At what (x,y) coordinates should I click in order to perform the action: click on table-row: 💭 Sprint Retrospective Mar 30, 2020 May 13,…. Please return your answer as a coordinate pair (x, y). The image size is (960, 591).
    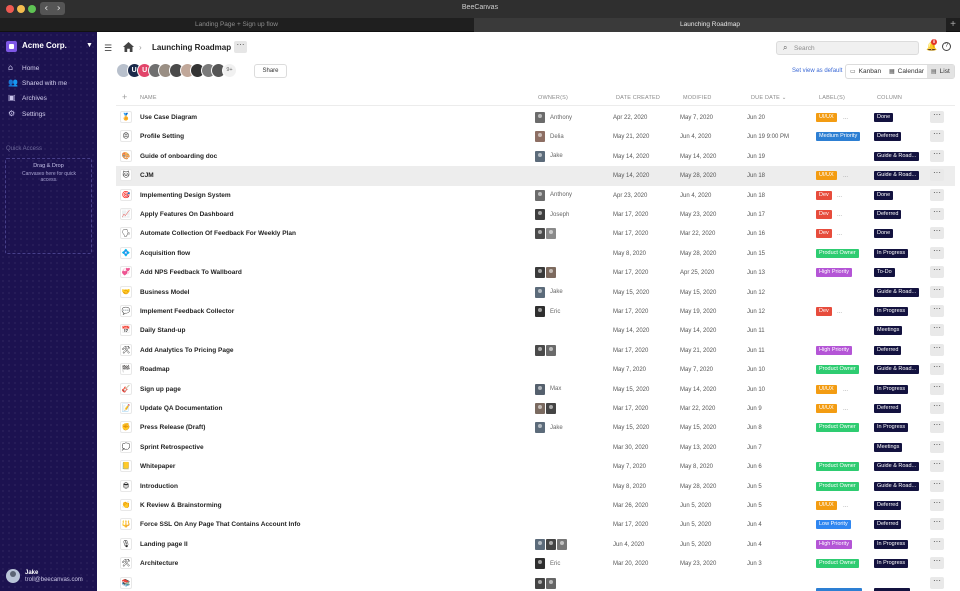
    Looking at the image, I should click on (535, 447).